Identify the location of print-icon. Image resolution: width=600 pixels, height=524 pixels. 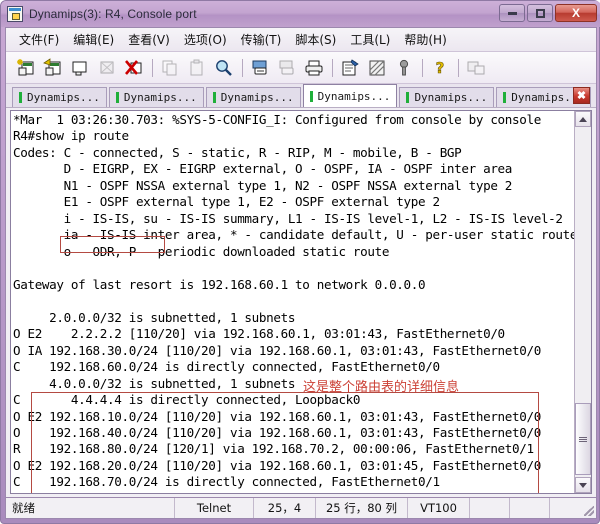
(314, 68).